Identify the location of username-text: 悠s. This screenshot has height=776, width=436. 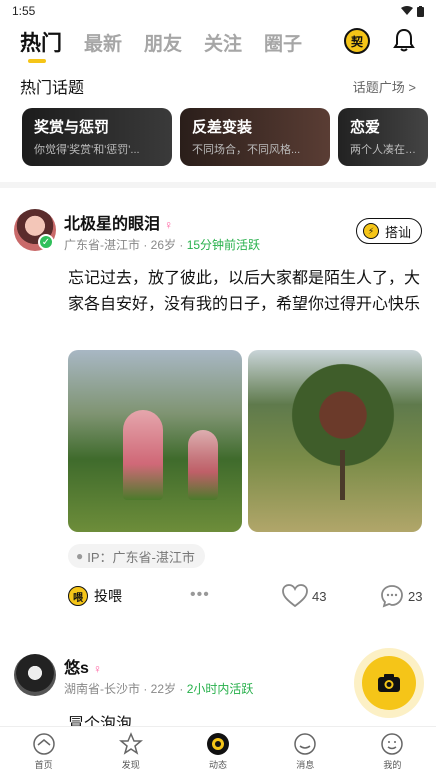
(76, 668).